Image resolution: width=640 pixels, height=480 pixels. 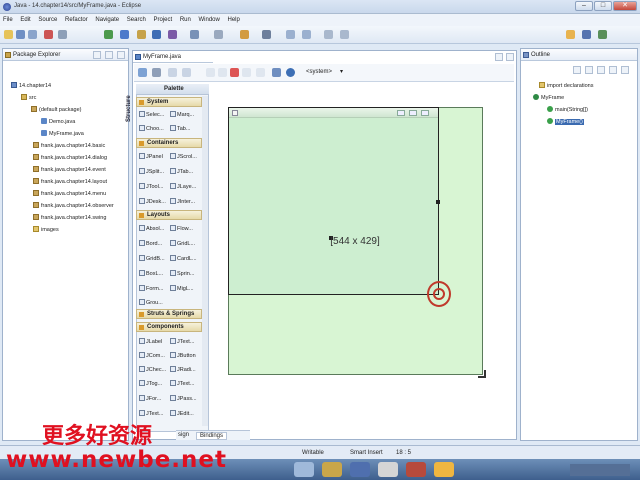 I want to click on run-icon, so click(x=108, y=34).